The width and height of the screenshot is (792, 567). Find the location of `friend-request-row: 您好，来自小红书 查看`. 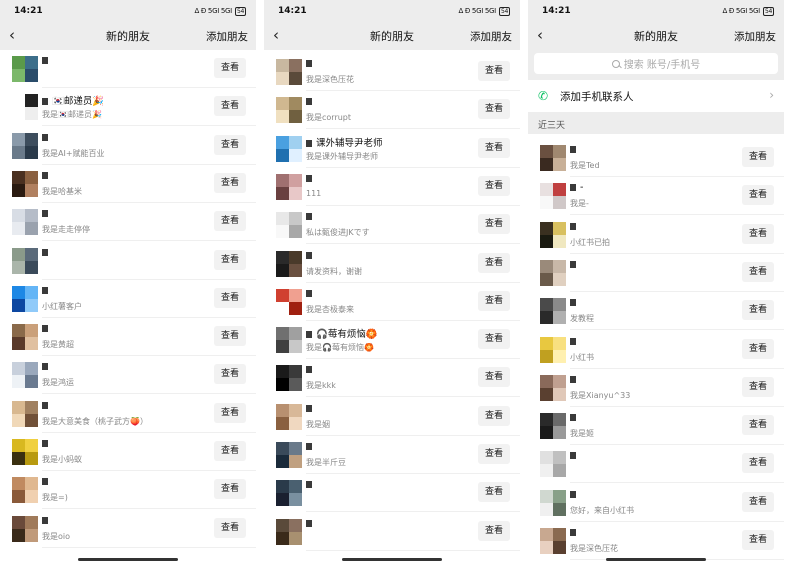

friend-request-row: 您好，来自小红书 查看 is located at coordinates (656, 503).